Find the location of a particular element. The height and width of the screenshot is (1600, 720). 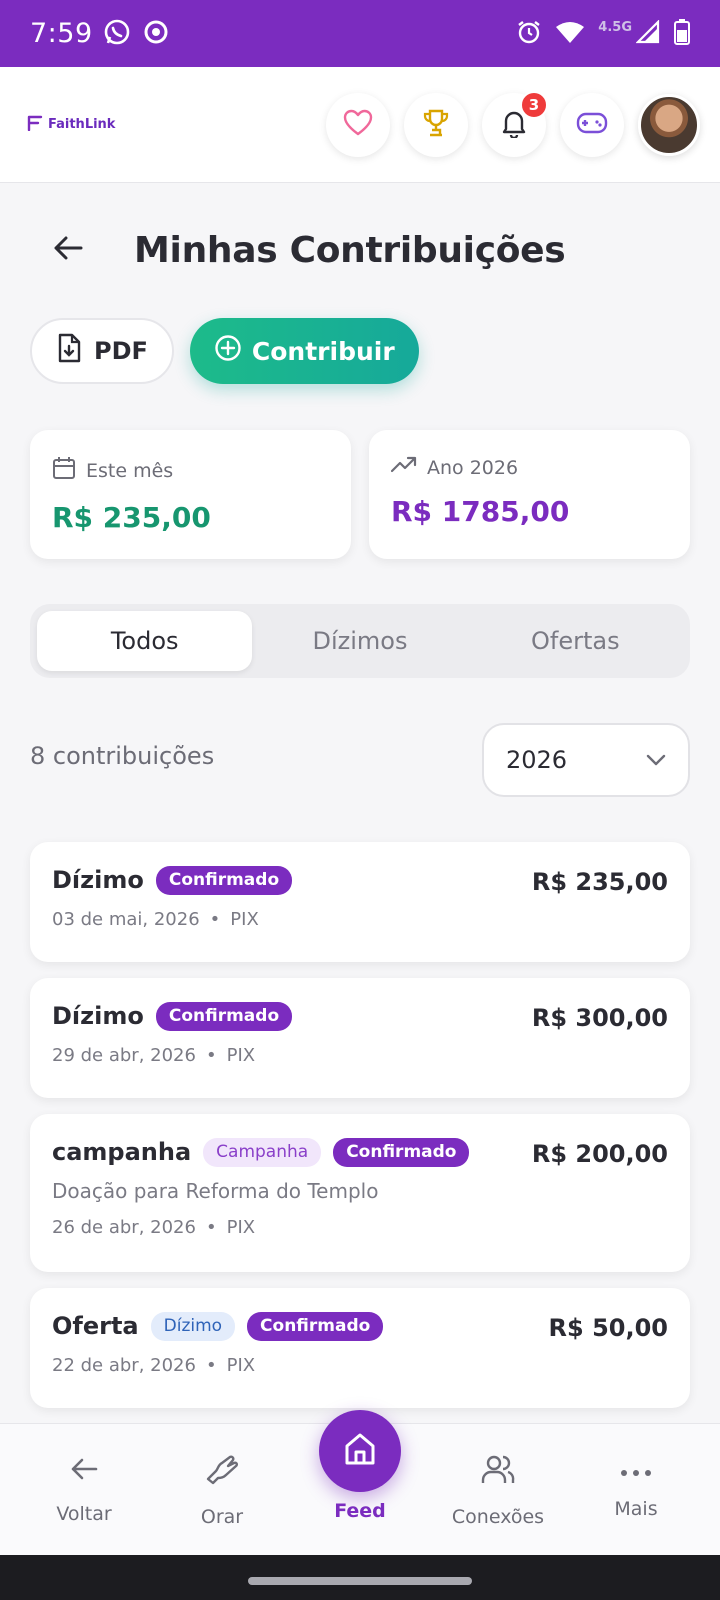

nav-more-label: Mais is located at coordinates (636, 1509).